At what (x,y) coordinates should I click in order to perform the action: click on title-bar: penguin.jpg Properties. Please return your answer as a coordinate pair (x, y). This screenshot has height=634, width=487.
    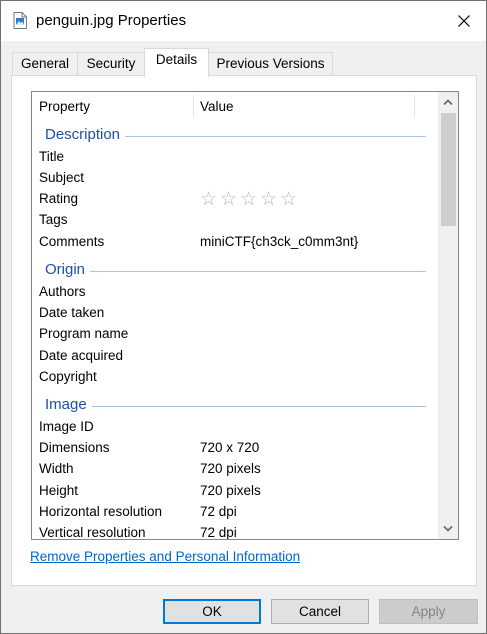
    Looking at the image, I should click on (243, 21).